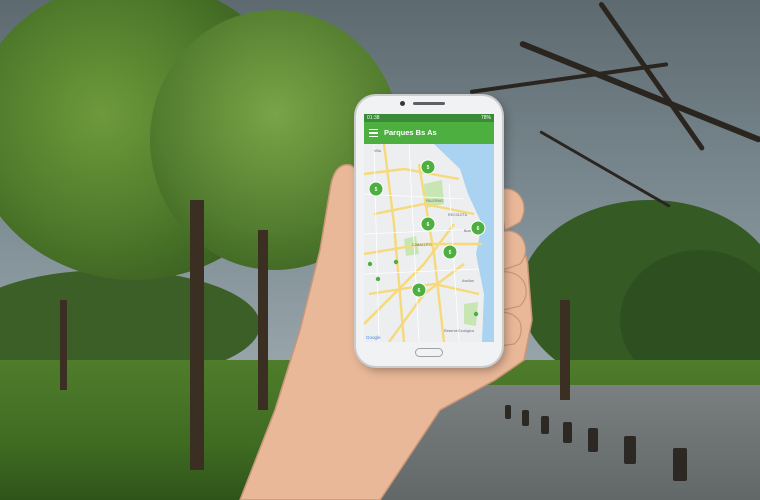  I want to click on map-label: Avellan, so click(468, 281).